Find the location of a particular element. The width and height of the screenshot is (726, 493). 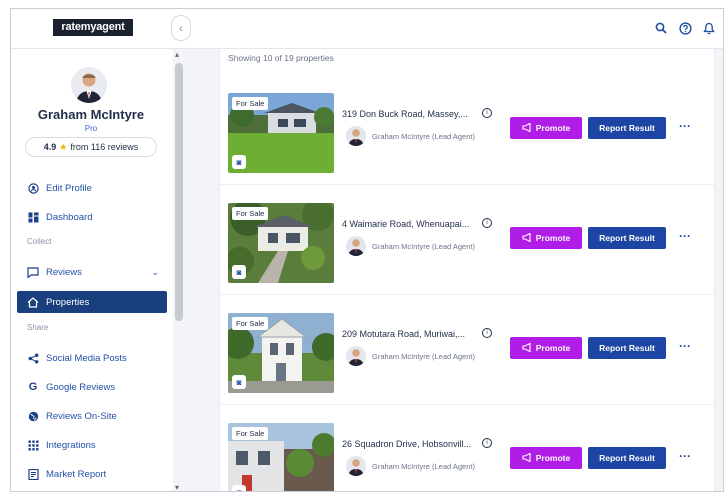

message-icon is located at coordinates (33, 272).